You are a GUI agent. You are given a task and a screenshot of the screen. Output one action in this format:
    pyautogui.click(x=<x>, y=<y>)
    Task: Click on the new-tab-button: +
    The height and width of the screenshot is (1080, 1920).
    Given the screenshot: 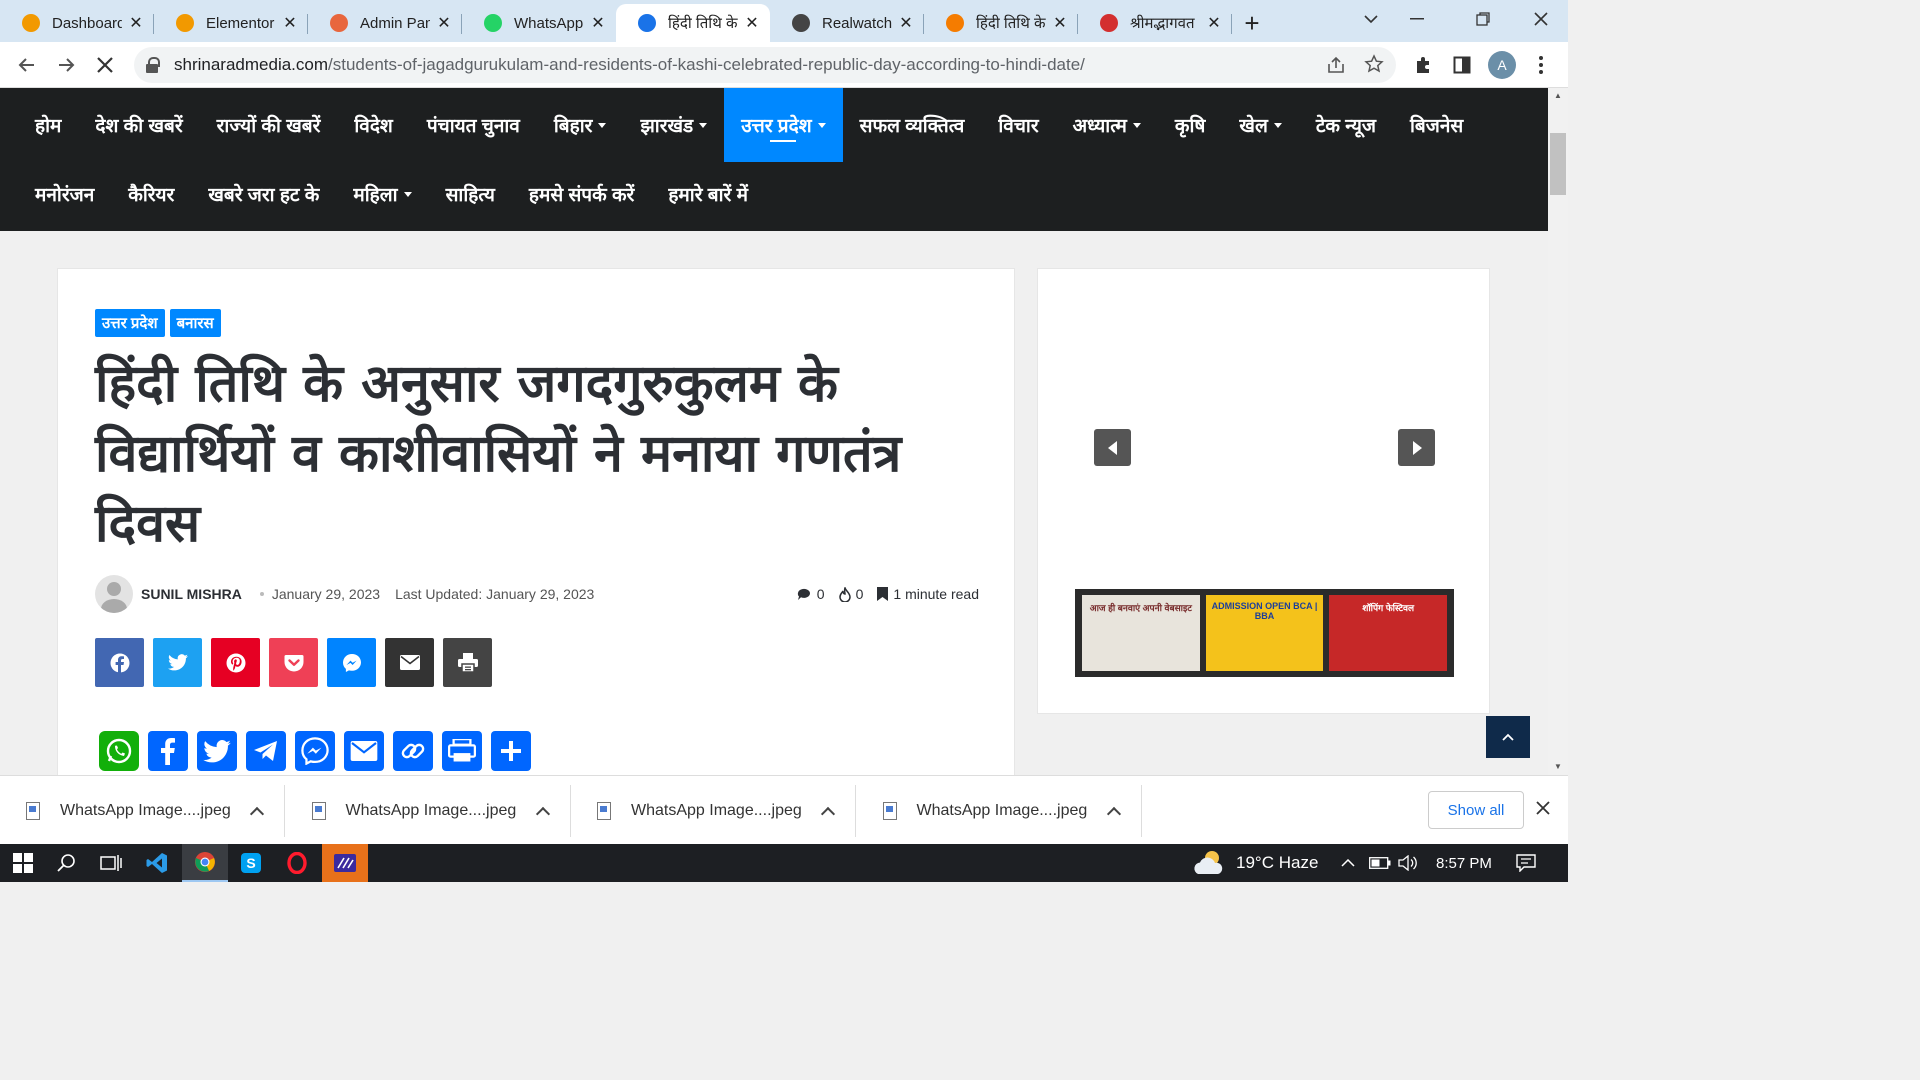 What is the action you would take?
    pyautogui.click(x=1252, y=23)
    